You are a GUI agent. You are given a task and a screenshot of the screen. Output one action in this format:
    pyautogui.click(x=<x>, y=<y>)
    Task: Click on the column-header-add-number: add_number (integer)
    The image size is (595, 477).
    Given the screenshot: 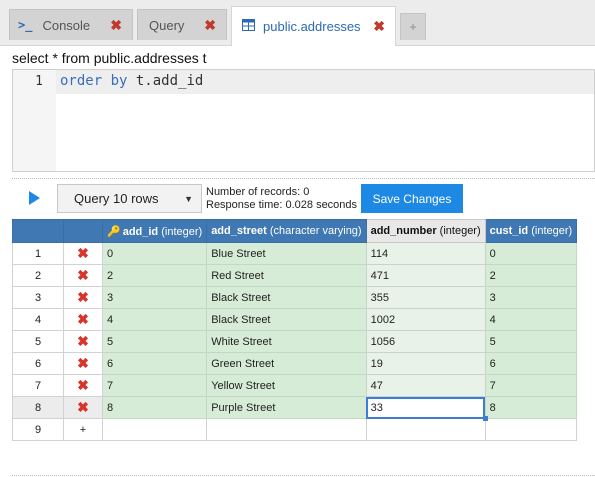 What is the action you would take?
    pyautogui.click(x=425, y=231)
    